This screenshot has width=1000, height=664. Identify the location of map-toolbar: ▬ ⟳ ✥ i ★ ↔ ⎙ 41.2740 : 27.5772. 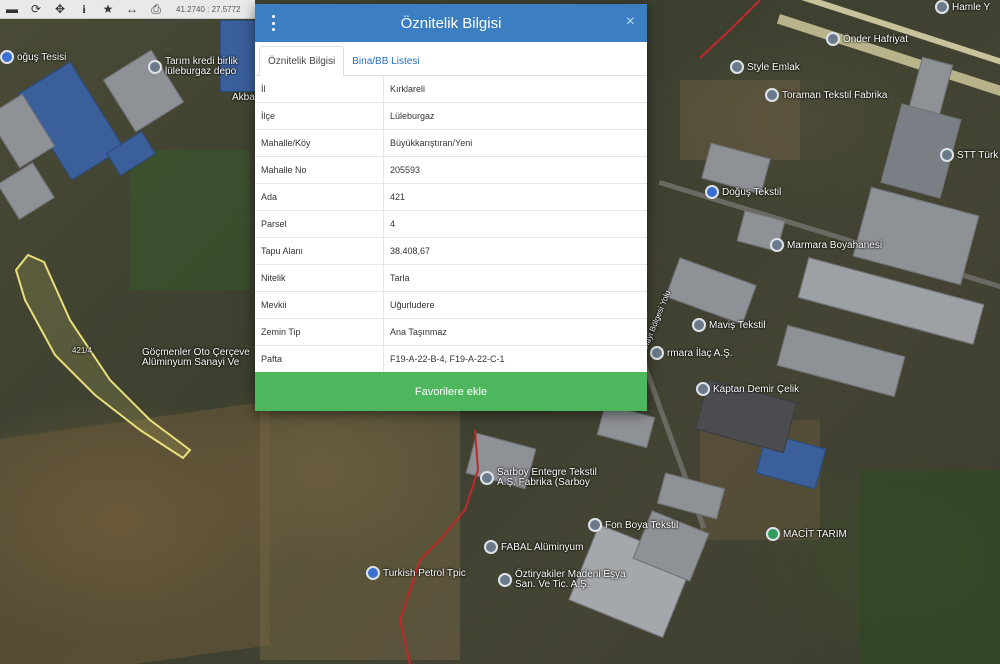
(127, 9).